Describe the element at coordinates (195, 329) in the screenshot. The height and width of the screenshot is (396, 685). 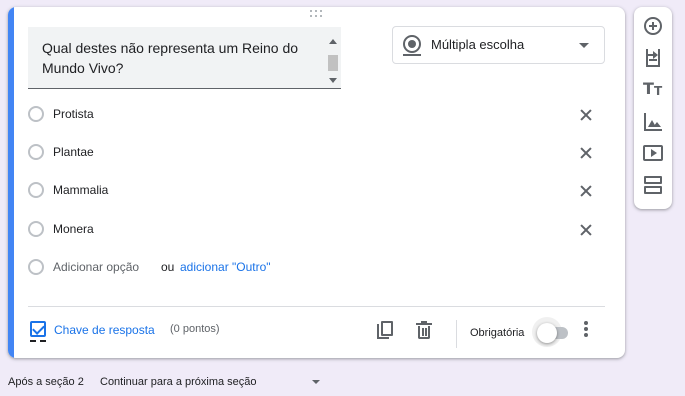
I see `points-label: (0 pontos)` at that location.